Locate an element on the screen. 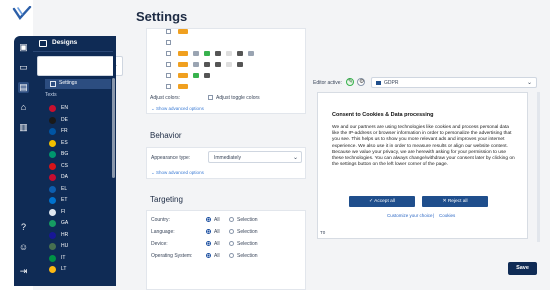 This screenshot has height=290, width=550. folder-icon: ▭ is located at coordinates (23, 67).